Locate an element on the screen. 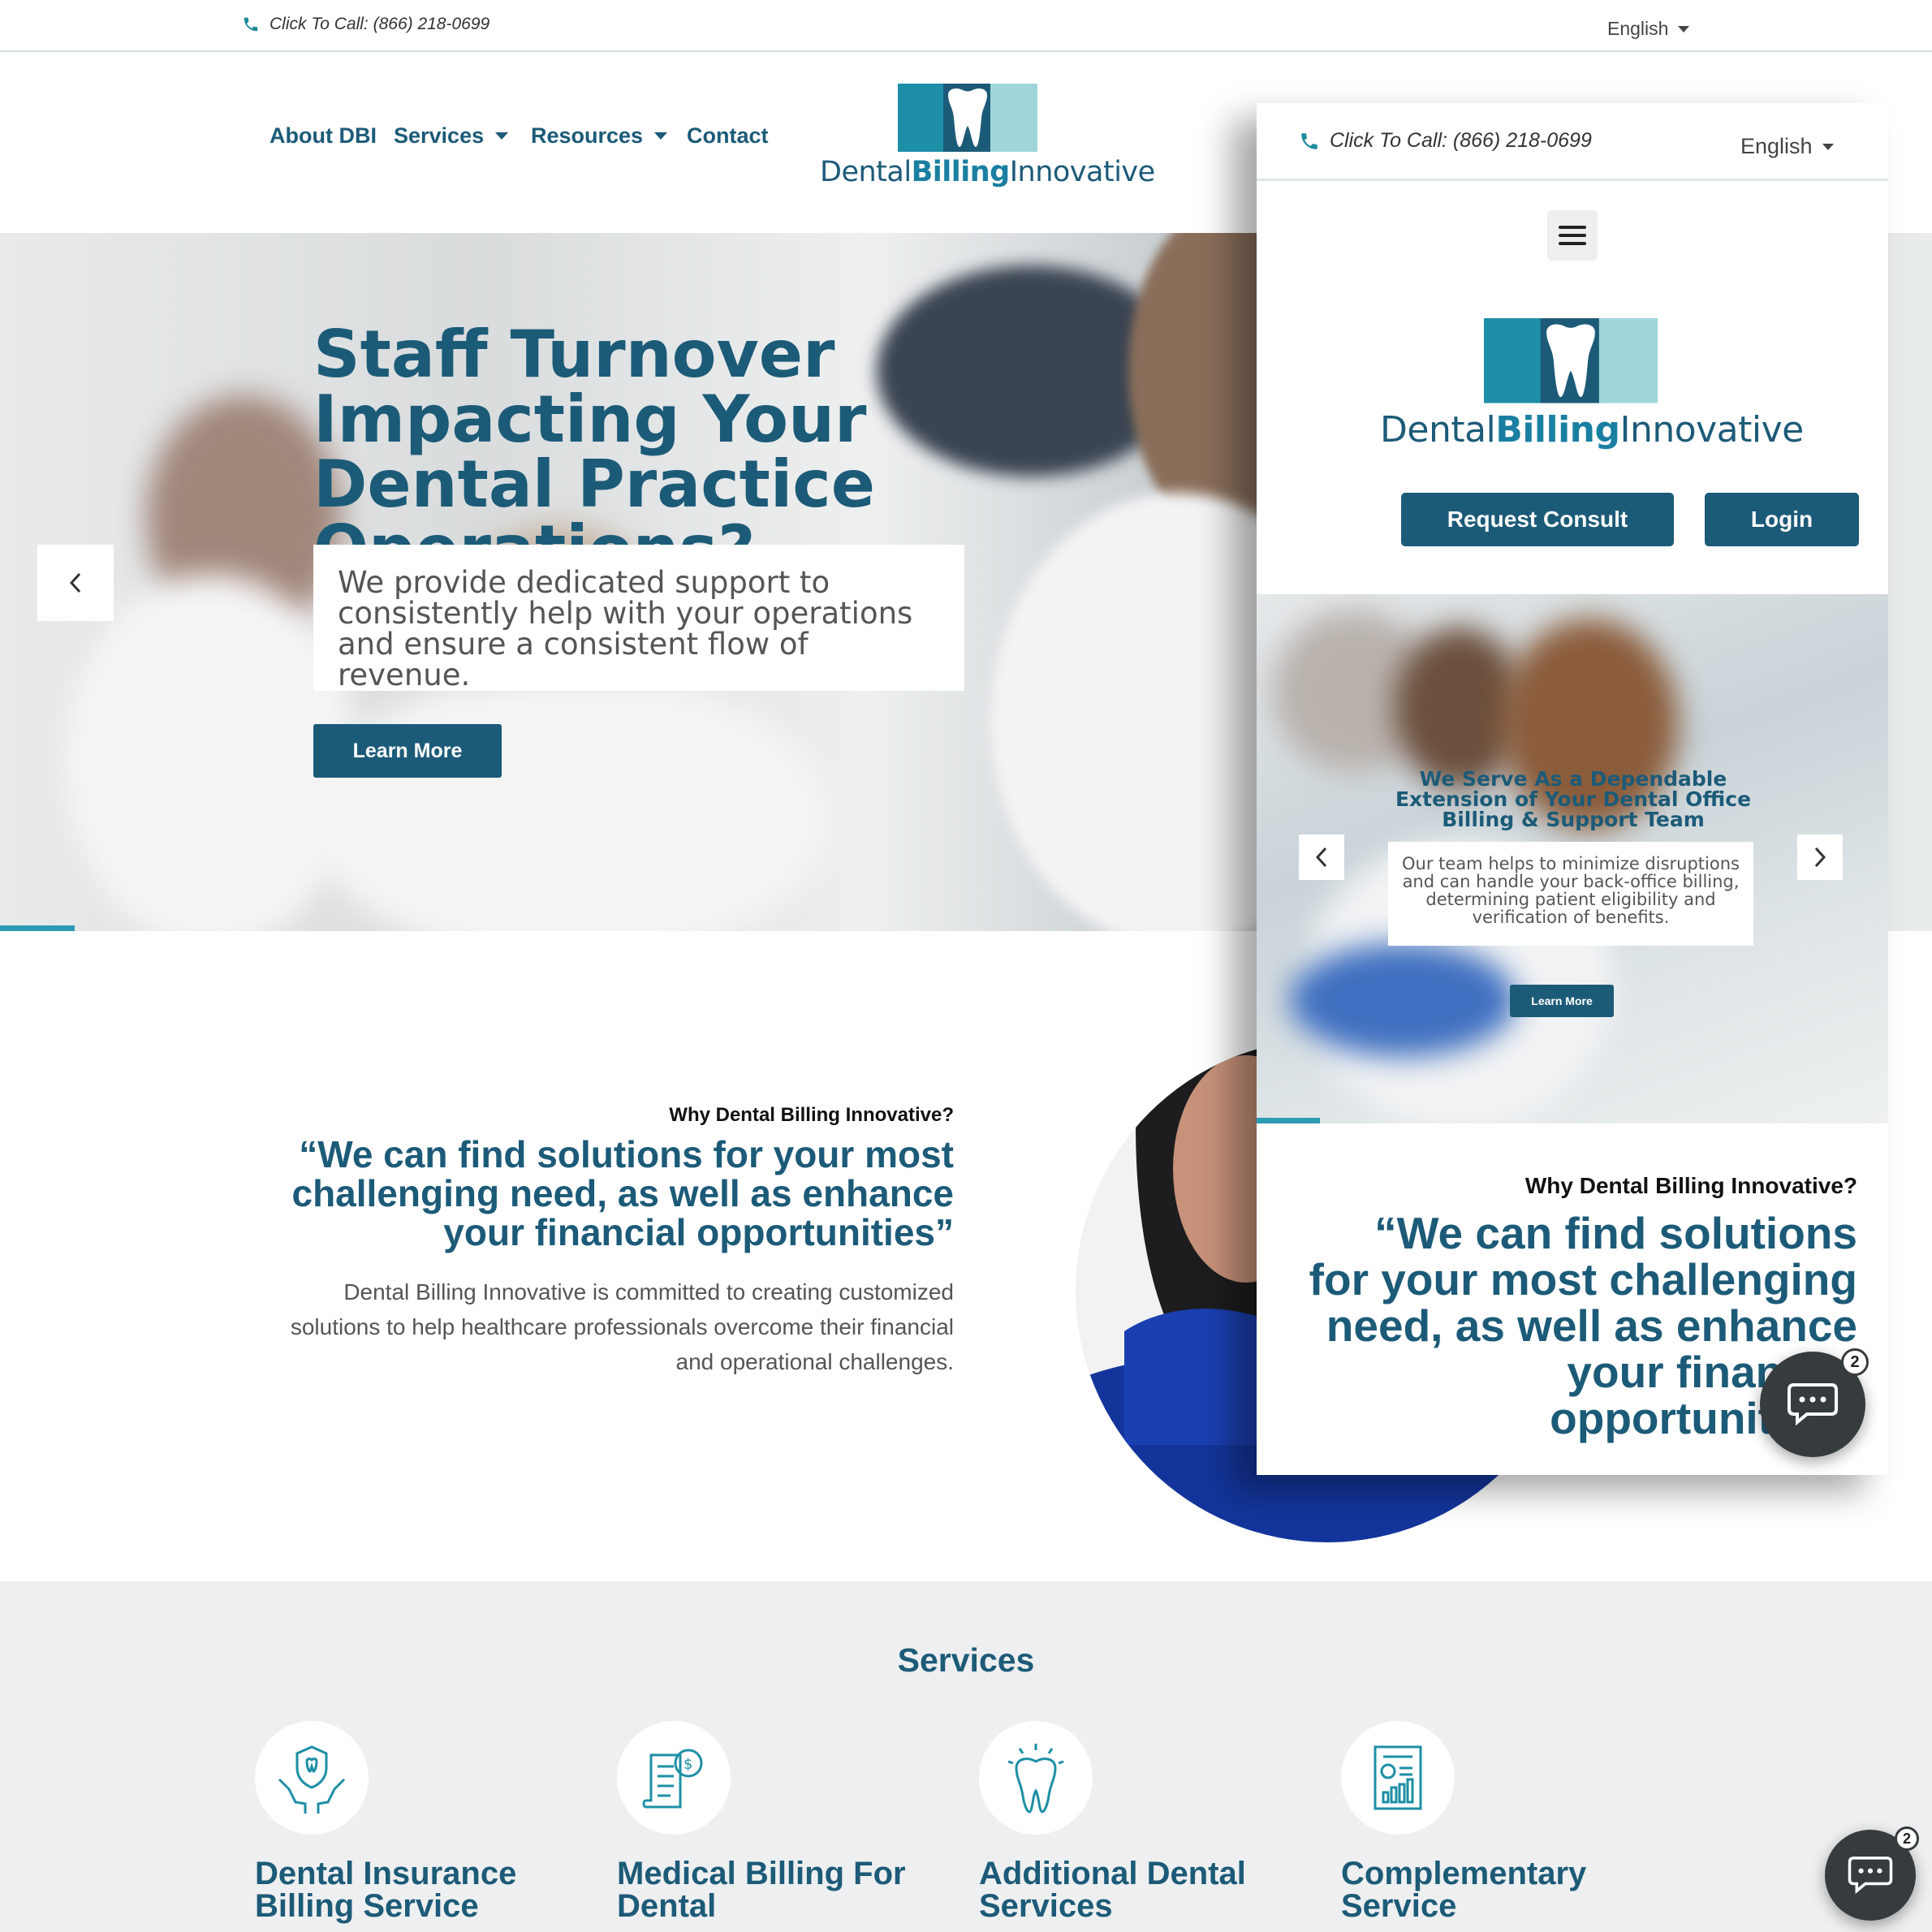 The height and width of the screenshot is (1932, 1932). mobile-site-logo: DentalBillingInnovative is located at coordinates (1592, 384).